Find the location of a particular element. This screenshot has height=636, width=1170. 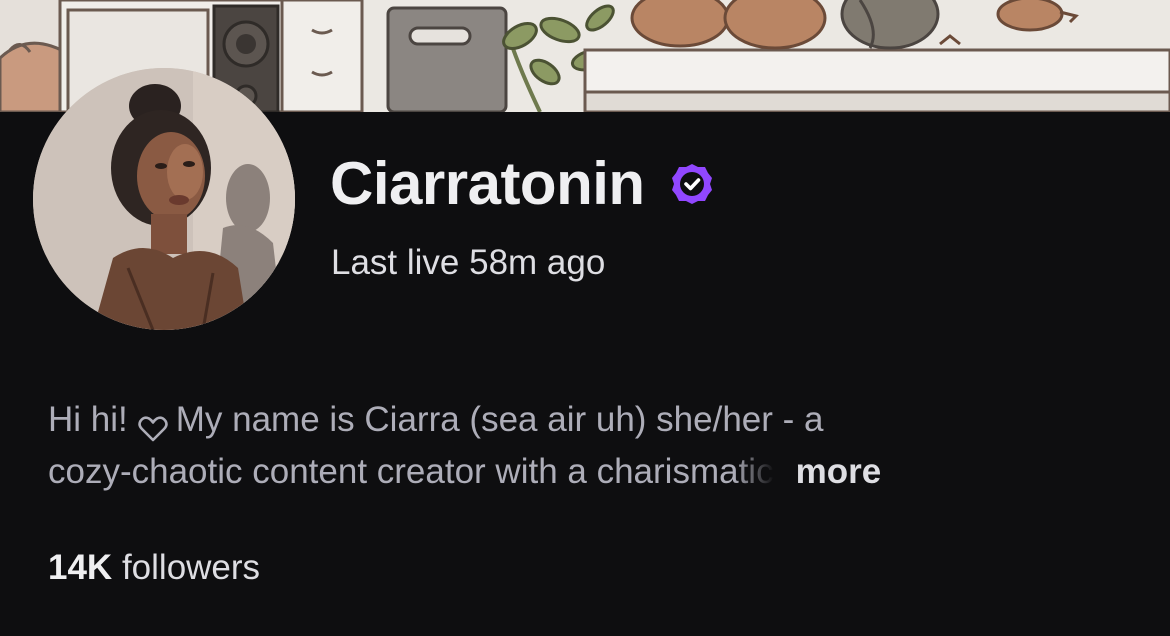

verified-badge-icon is located at coordinates (692, 184).